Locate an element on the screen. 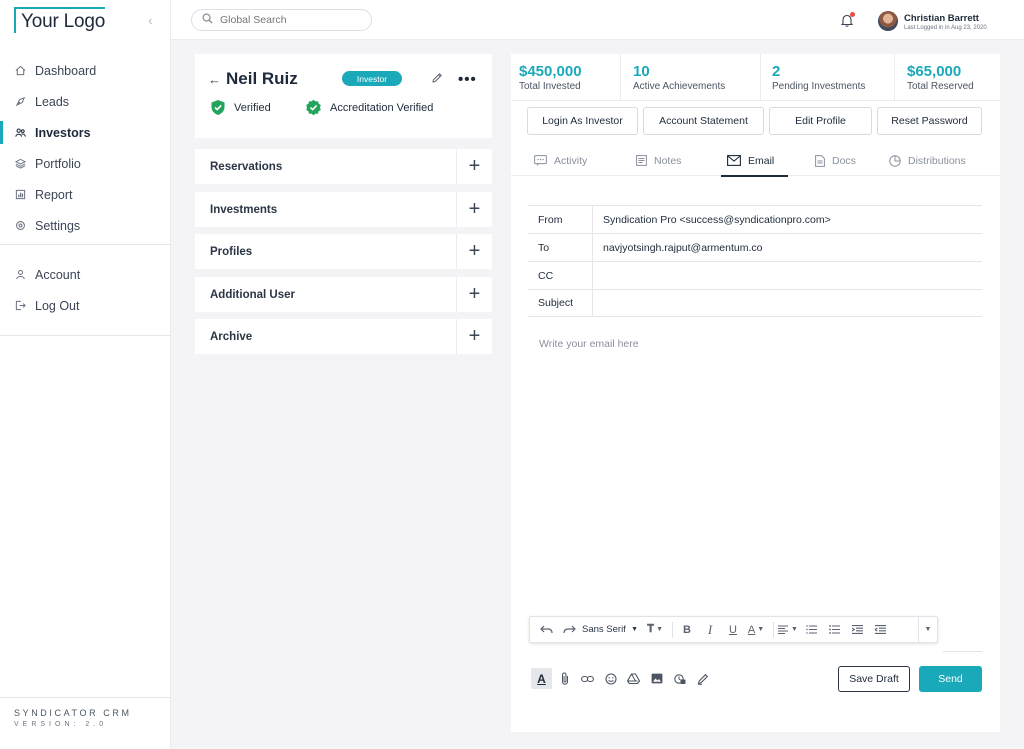 This screenshot has height=749, width=1024. drive-icon is located at coordinates (633, 678).